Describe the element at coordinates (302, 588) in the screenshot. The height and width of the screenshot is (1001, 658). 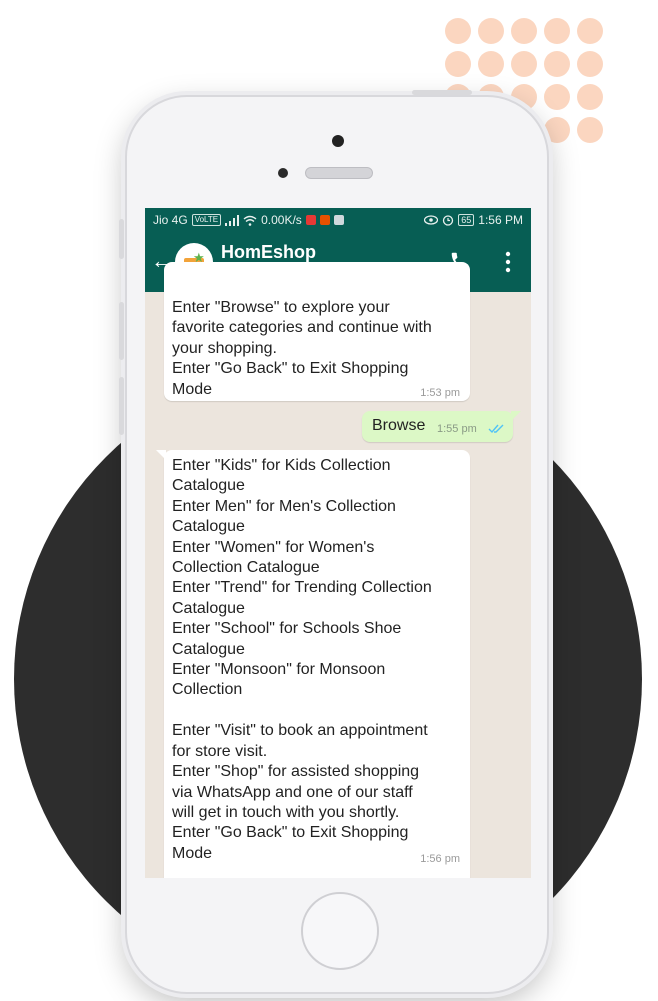
I see `message-line: Enter "Trend" for Trending Collection` at that location.